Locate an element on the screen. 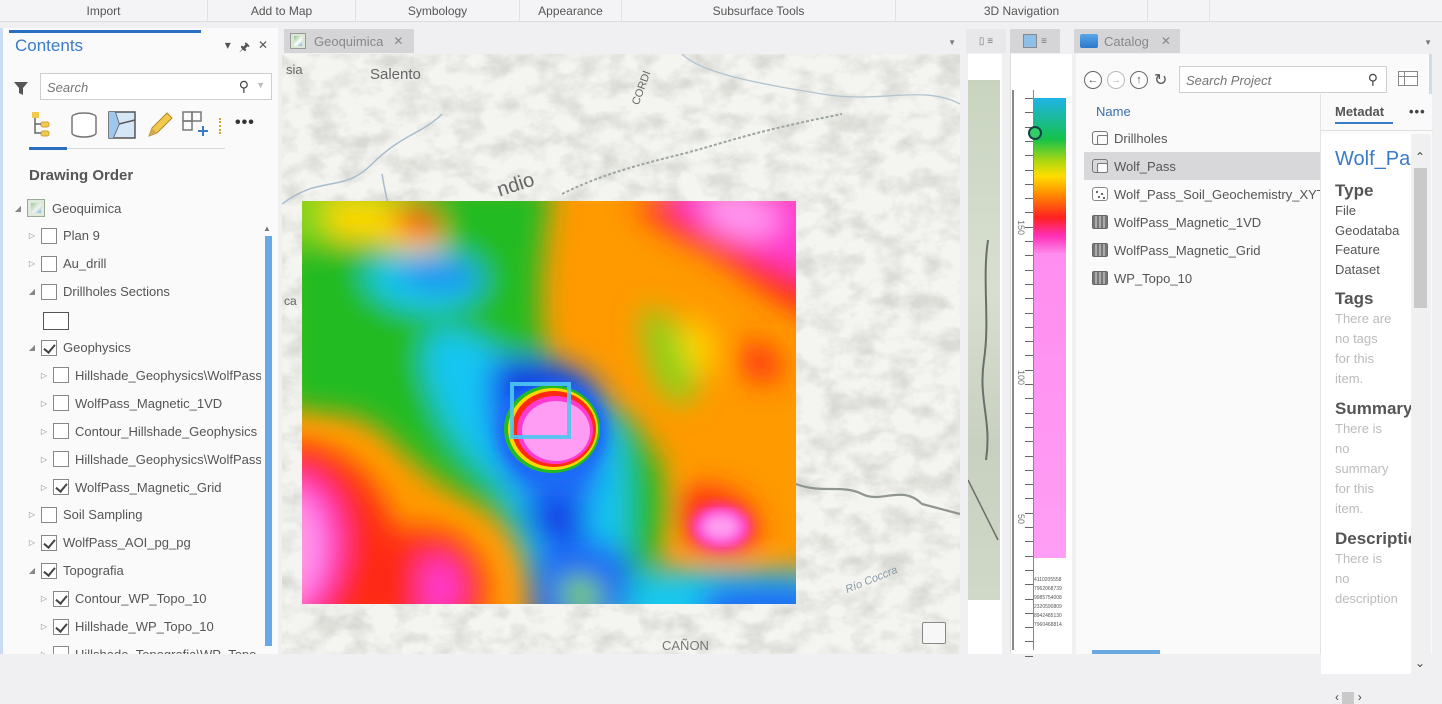 Image resolution: width=1442 pixels, height=704 pixels. catalog-horizontal-scrollbar is located at coordinates (1198, 651).